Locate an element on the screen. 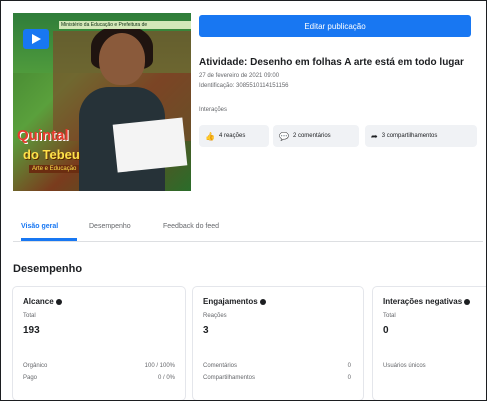  paid-label: Pago is located at coordinates (30, 378).